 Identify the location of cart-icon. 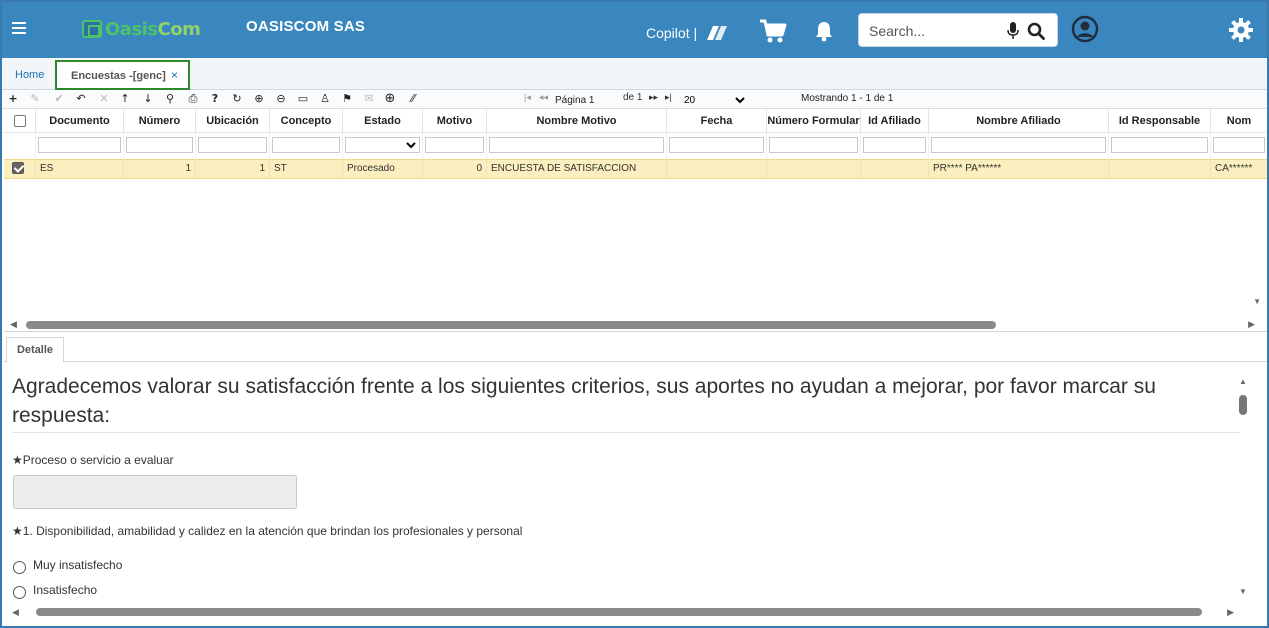
(773, 31).